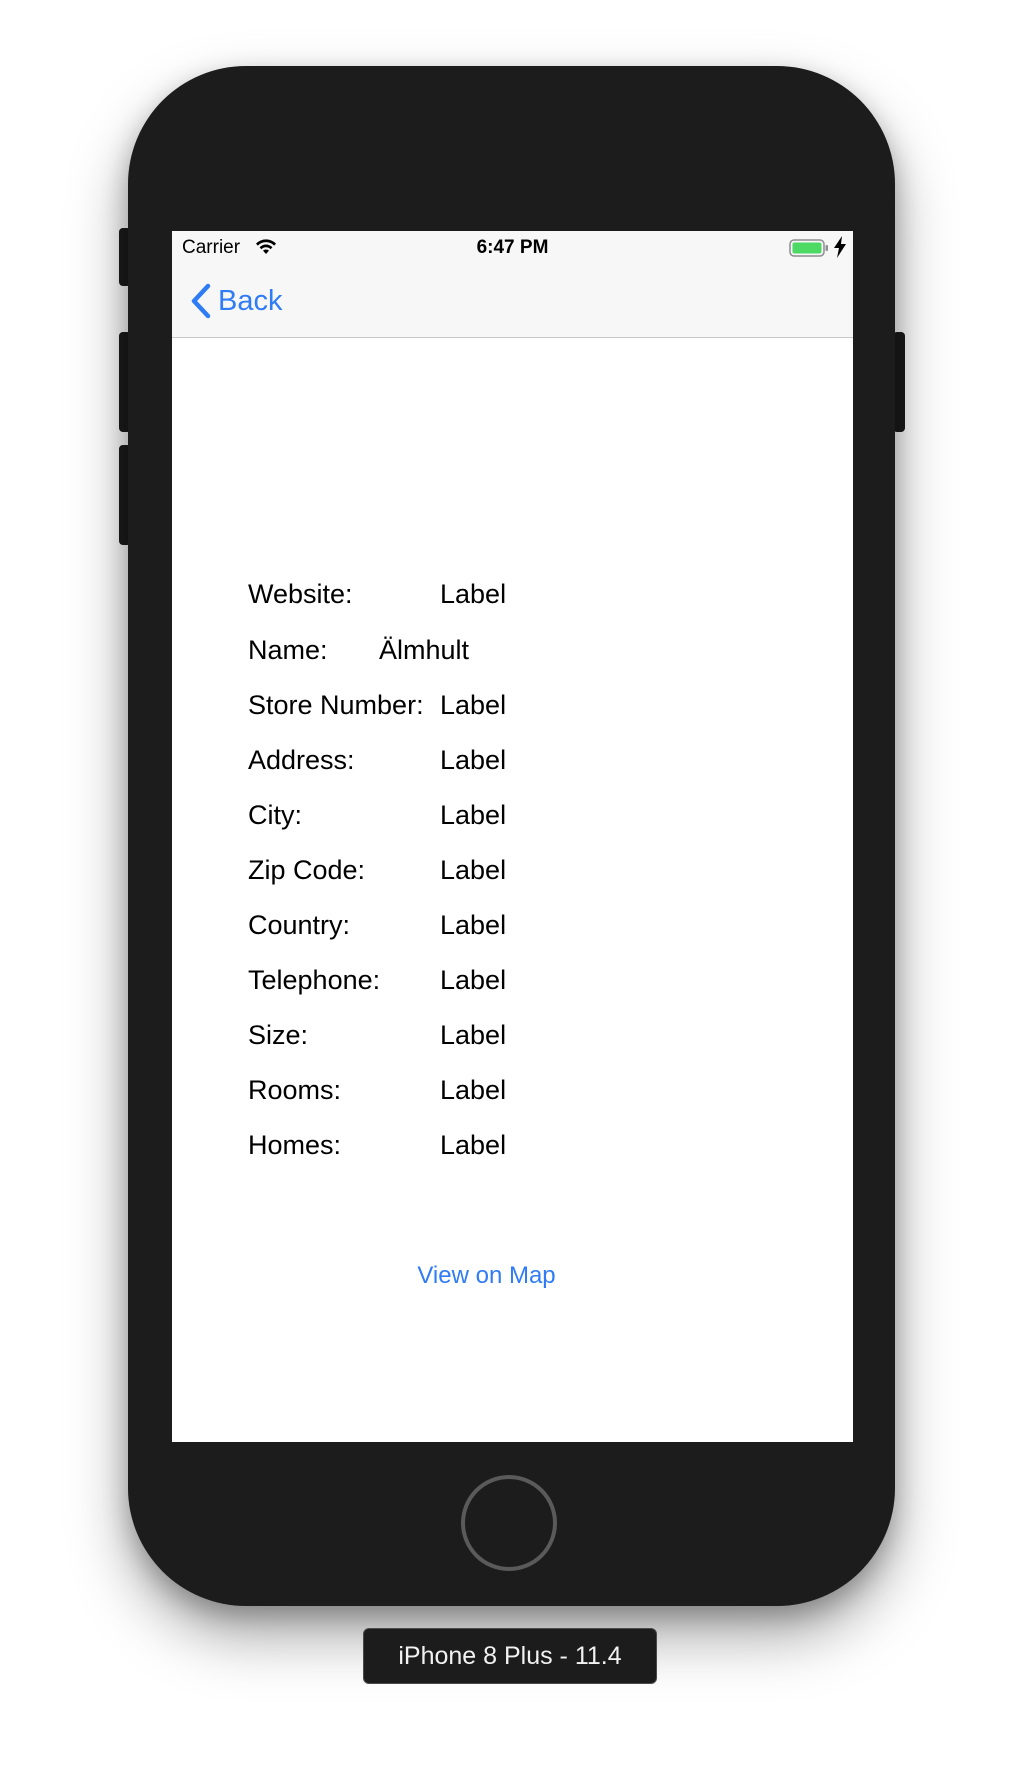  Describe the element at coordinates (299, 925) in the screenshot. I see `detail-label: Country:` at that location.